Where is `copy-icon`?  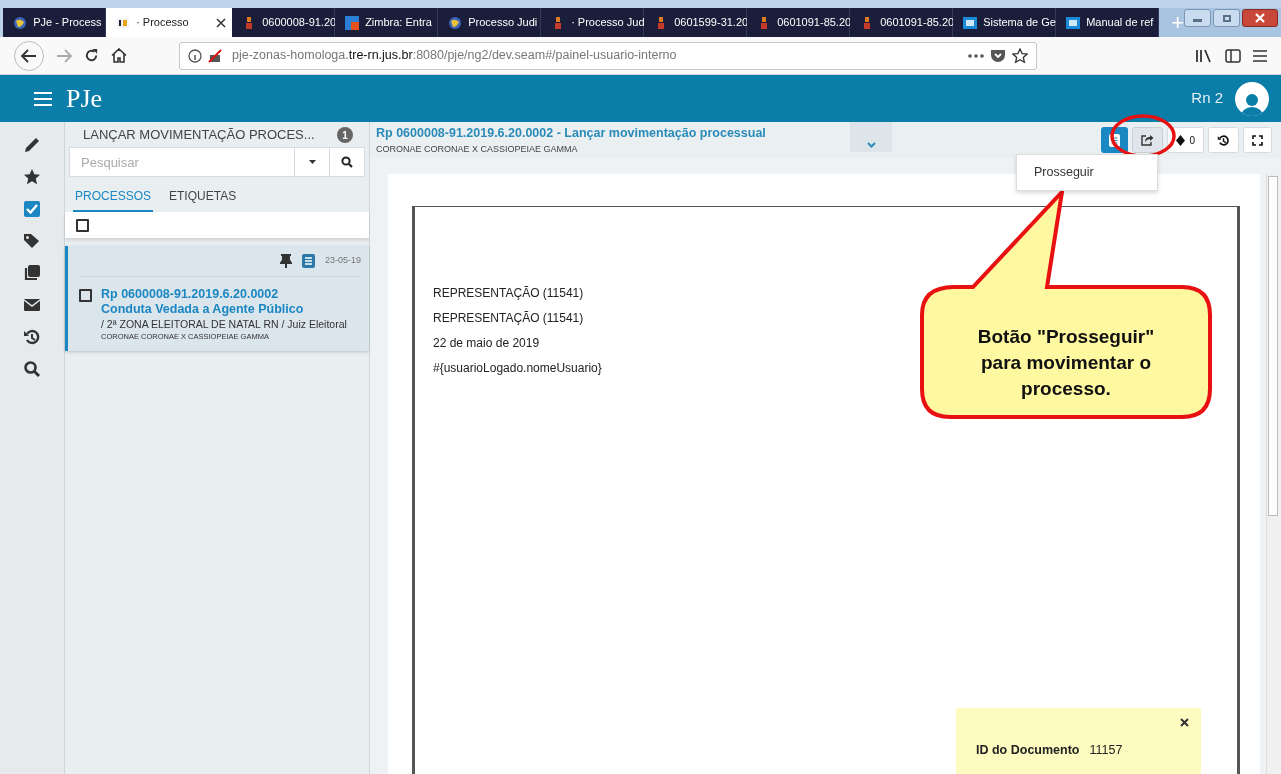
copy-icon is located at coordinates (32, 273).